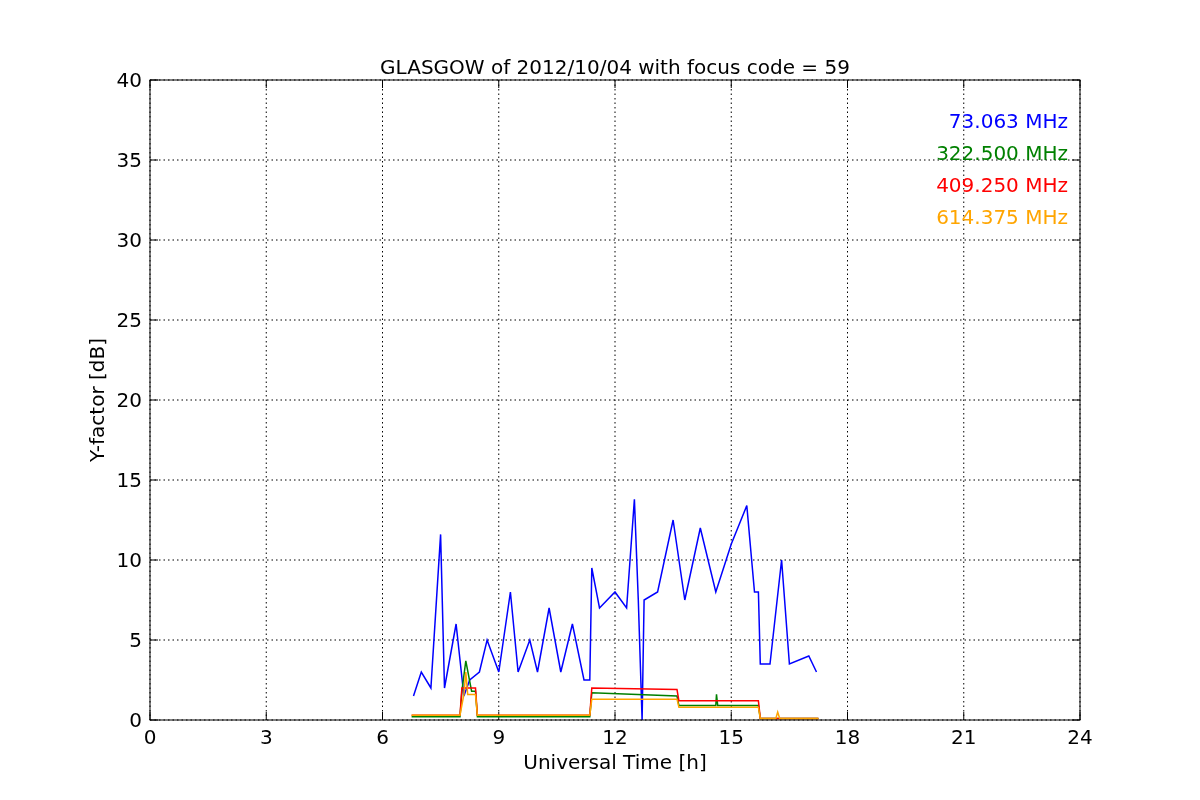 The height and width of the screenshot is (800, 1200). Describe the element at coordinates (266, 737) in the screenshot. I see `x-tick-label: 3` at that location.